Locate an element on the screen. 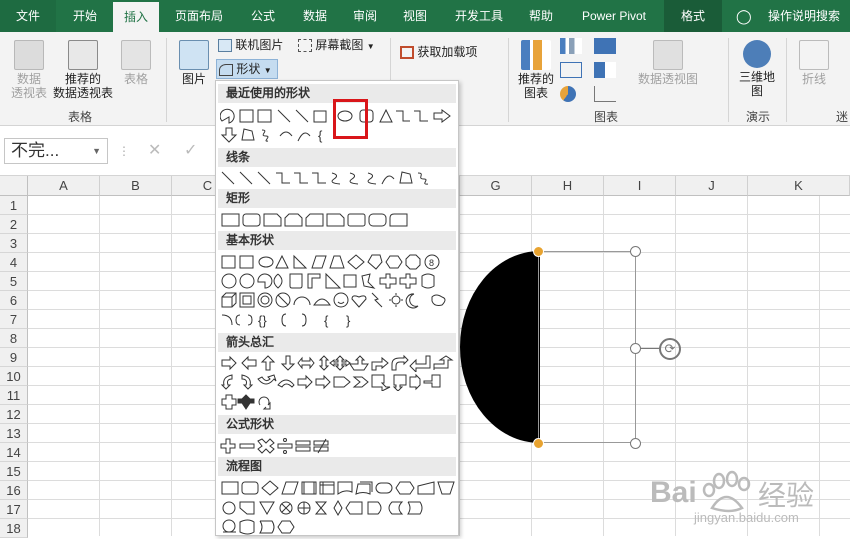 The image size is (850, 539). tab-formulas: 公式 is located at coordinates (263, 16).